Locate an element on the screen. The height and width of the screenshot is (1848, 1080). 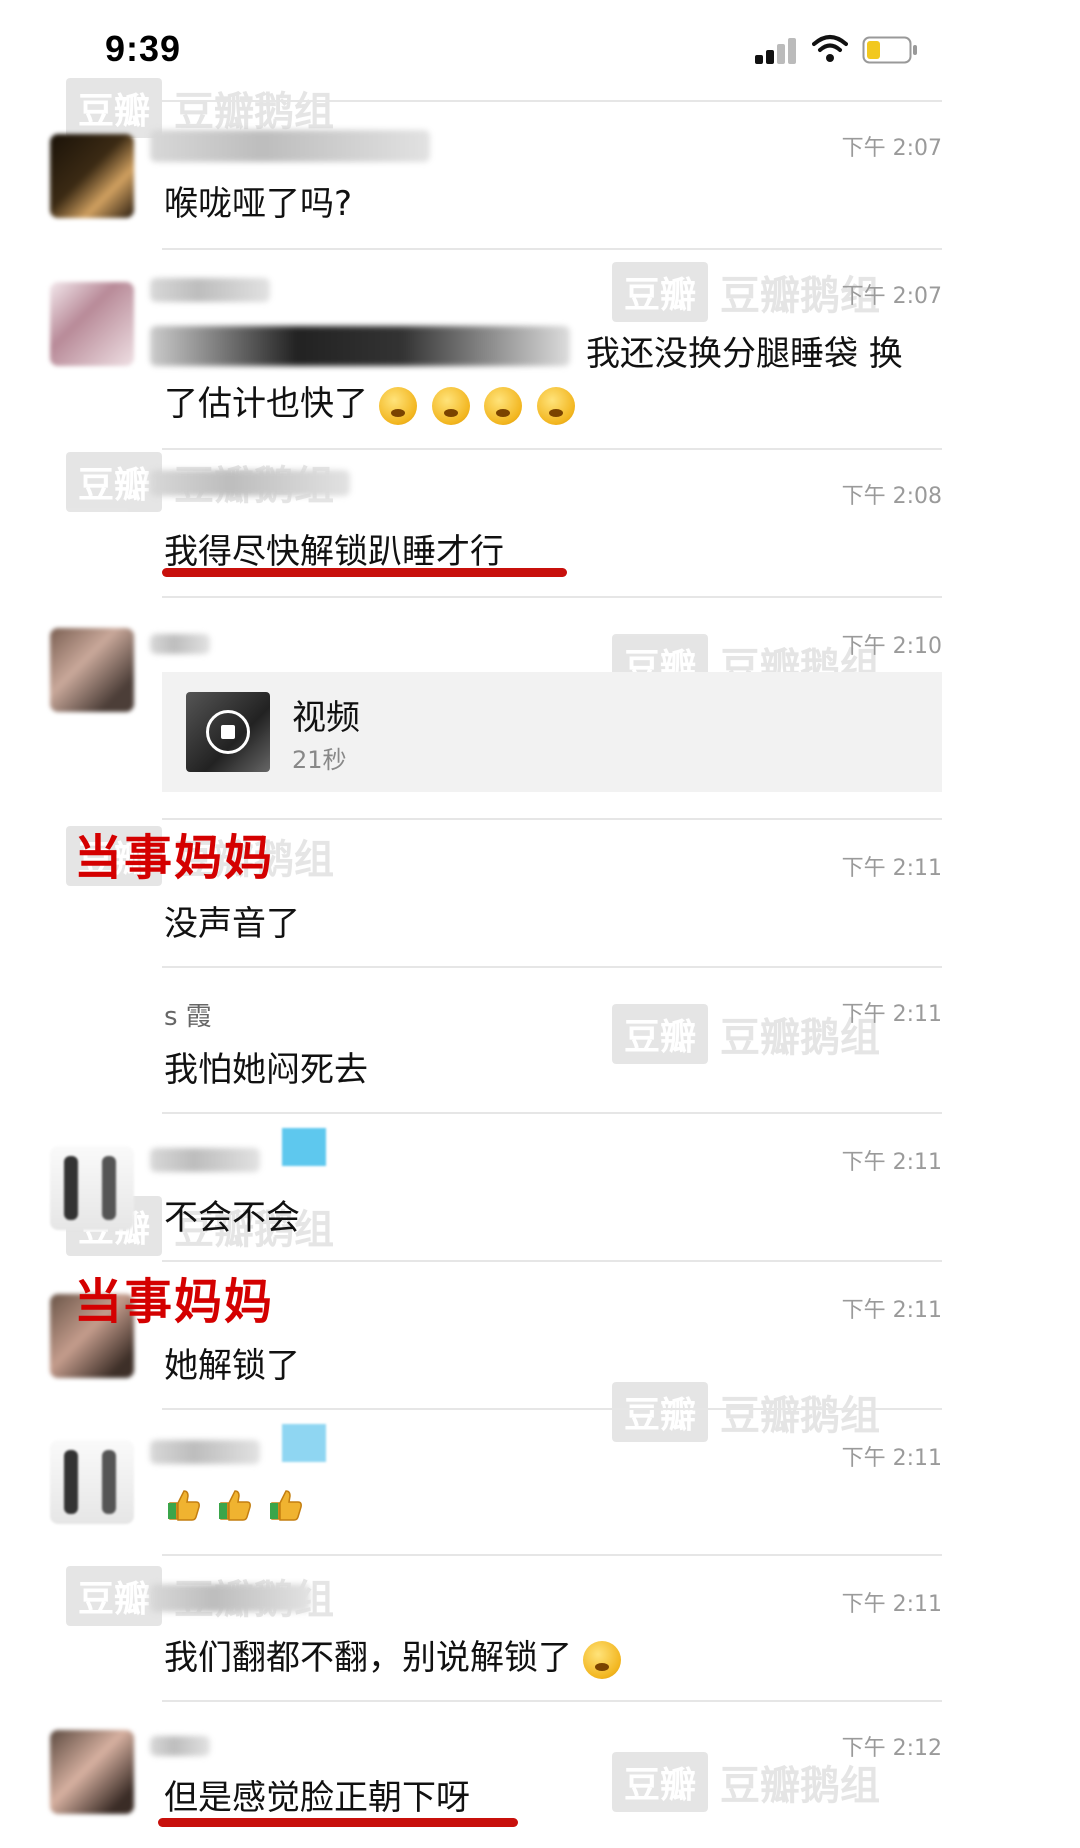
message-text: 我怕她闷死去 is located at coordinates (266, 1070).